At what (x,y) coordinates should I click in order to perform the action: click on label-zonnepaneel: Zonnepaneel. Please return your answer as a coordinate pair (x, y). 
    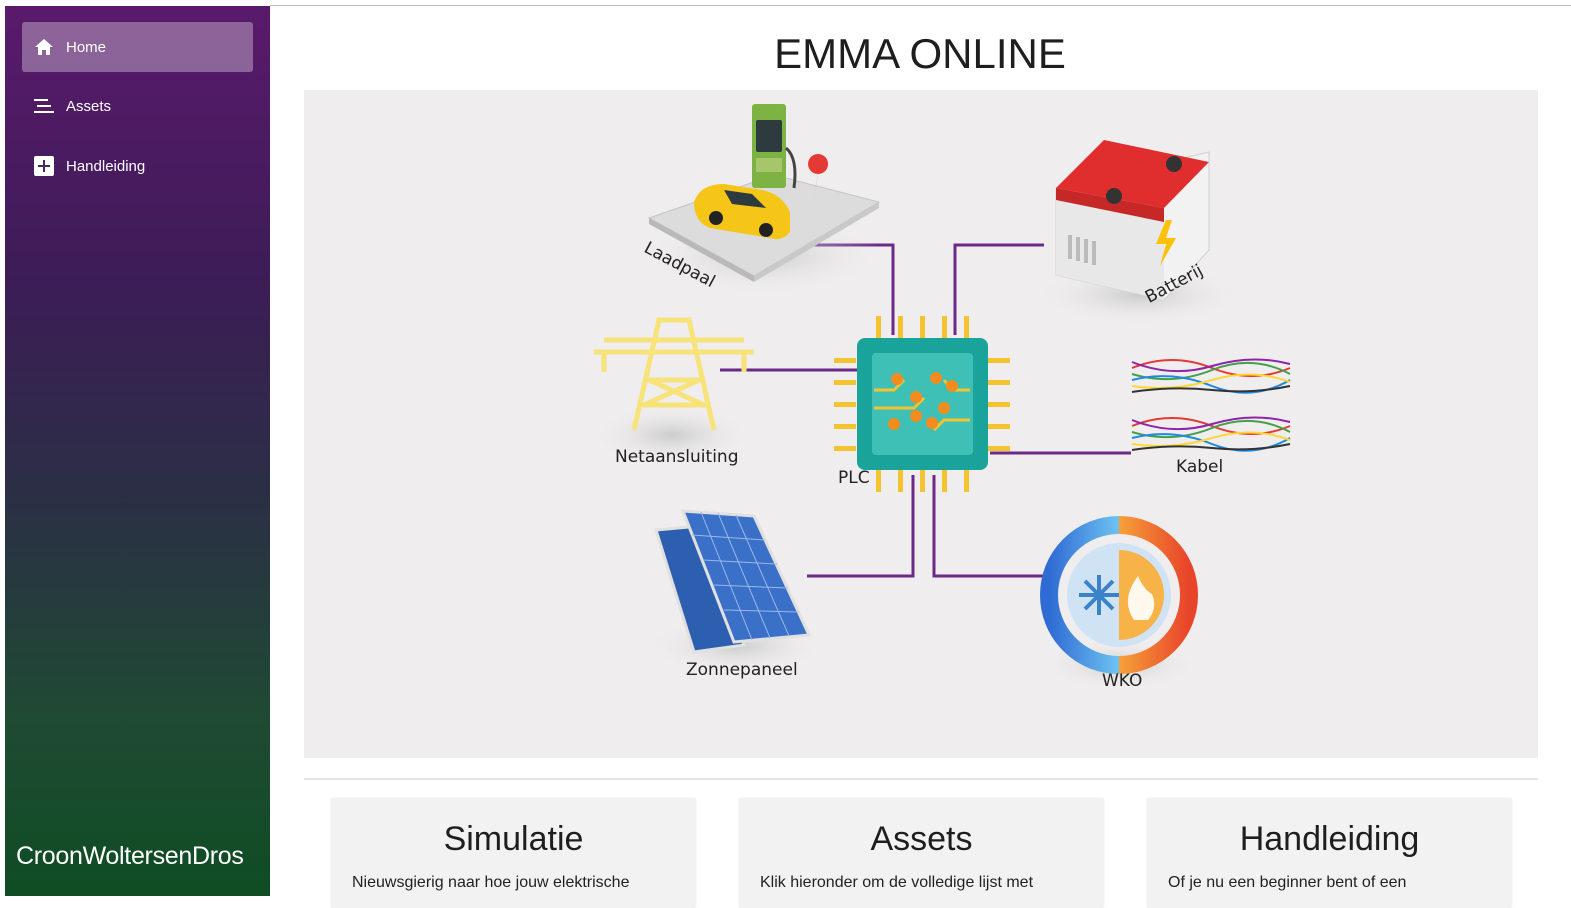
    Looking at the image, I should click on (742, 670).